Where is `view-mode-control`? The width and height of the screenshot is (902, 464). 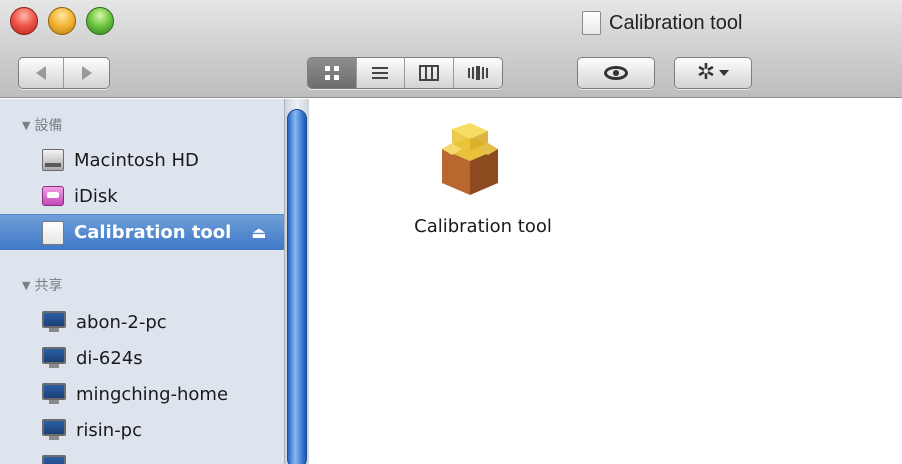 view-mode-control is located at coordinates (405, 73).